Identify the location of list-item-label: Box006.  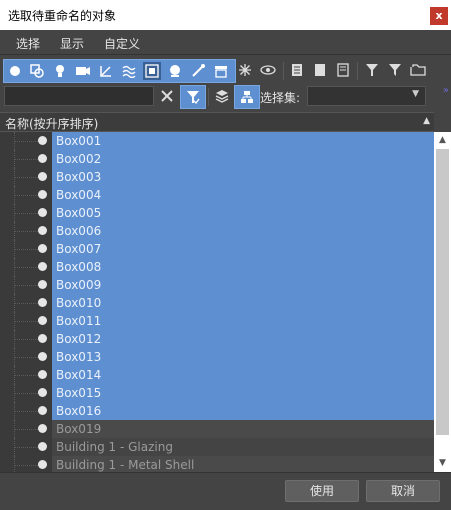
(243, 231).